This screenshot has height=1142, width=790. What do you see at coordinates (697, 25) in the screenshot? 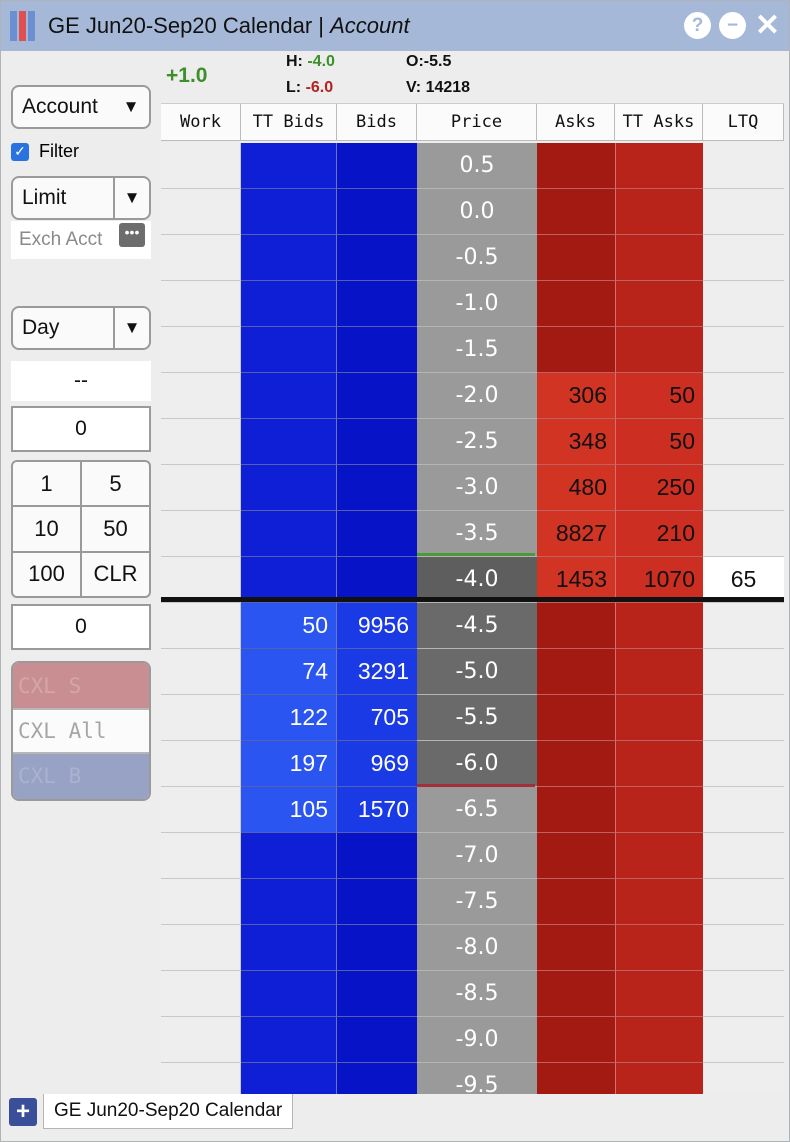
I see `help-icon: ?` at bounding box center [697, 25].